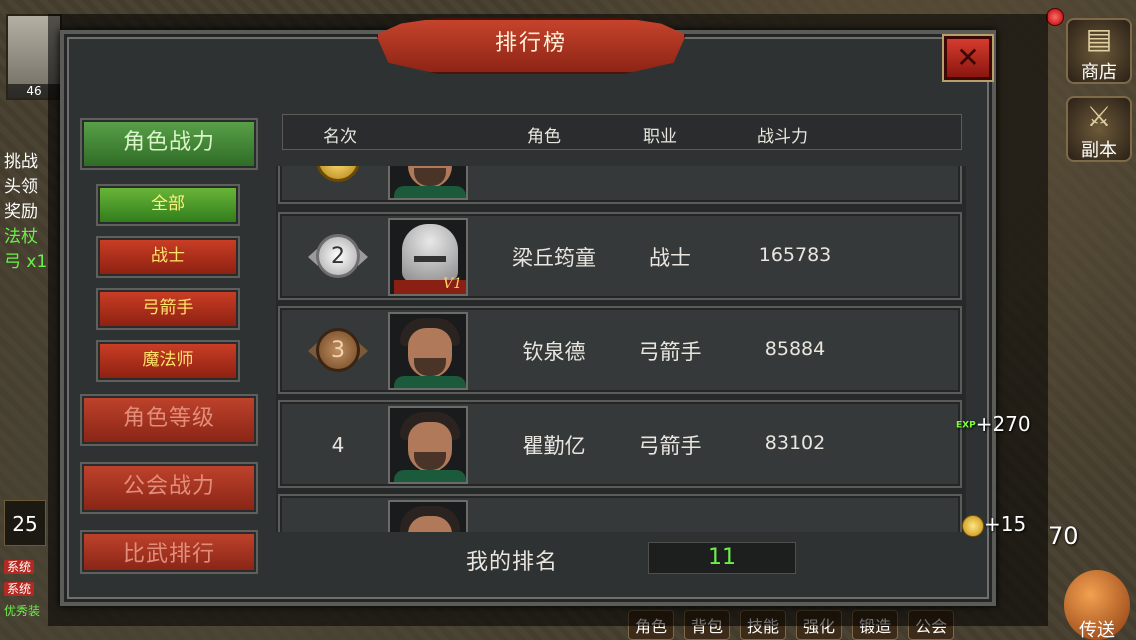 This screenshot has height=640, width=1136. I want to click on exp-gain: EXP+270, so click(993, 424).